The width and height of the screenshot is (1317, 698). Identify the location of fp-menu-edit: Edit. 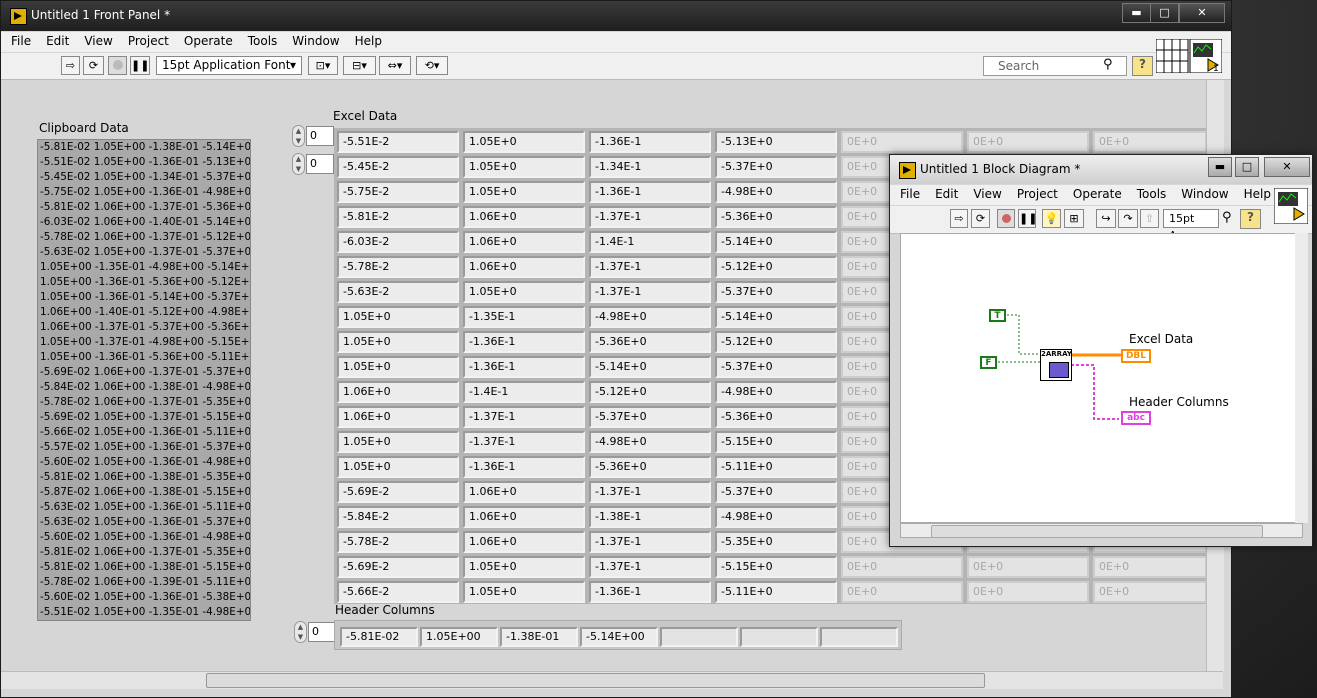
(55, 40).